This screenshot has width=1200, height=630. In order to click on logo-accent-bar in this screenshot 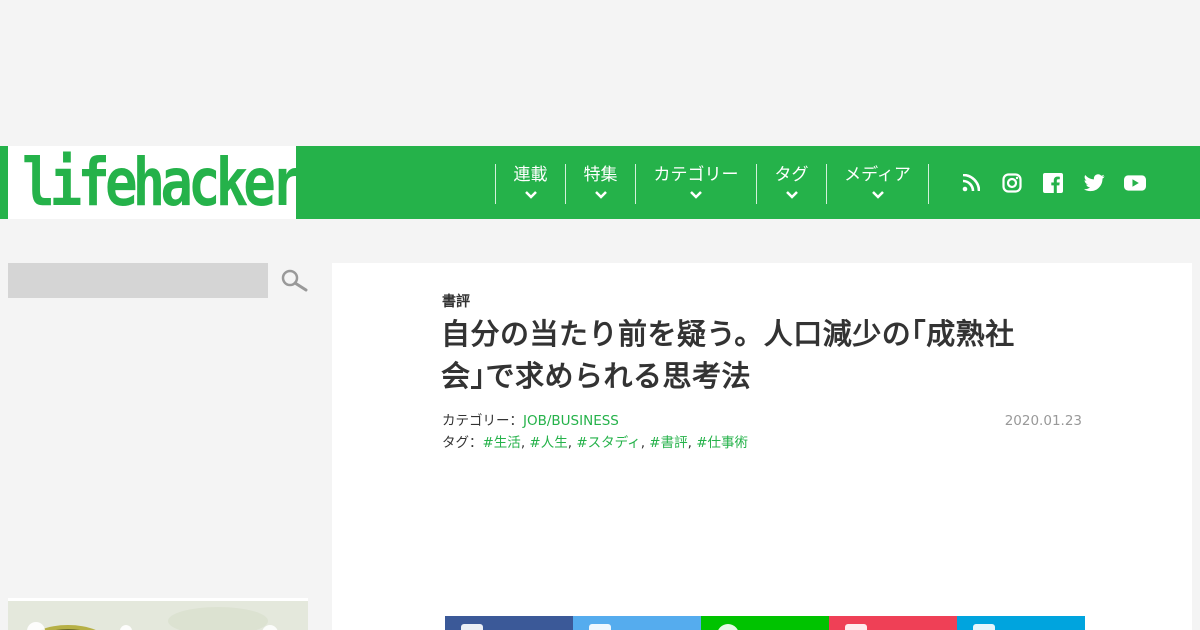, I will do `click(4, 182)`.